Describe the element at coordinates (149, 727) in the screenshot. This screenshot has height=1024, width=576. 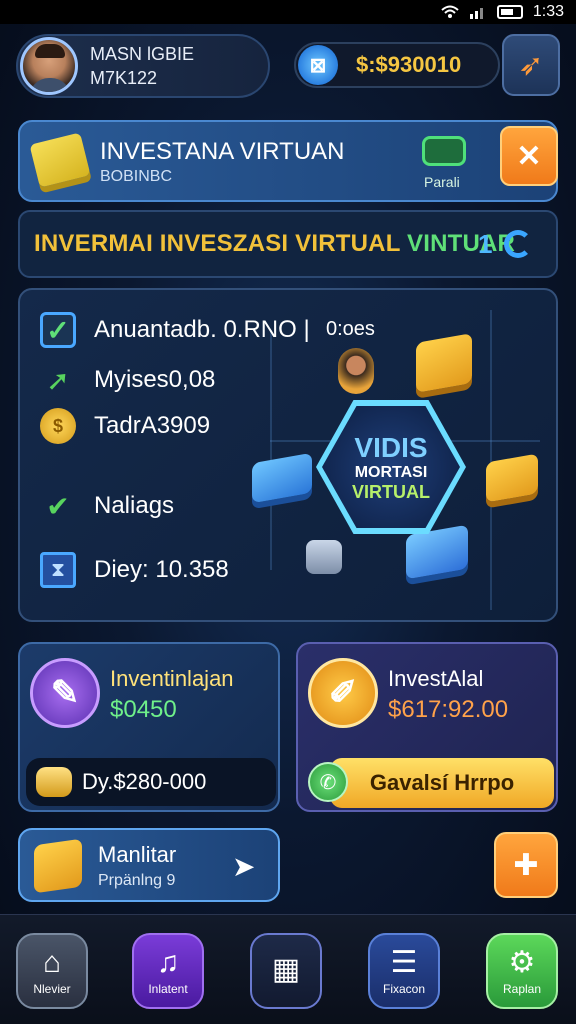
I see `investment-card-left: ✎ Inventinlajan $0450 Dy.$280-000` at that location.